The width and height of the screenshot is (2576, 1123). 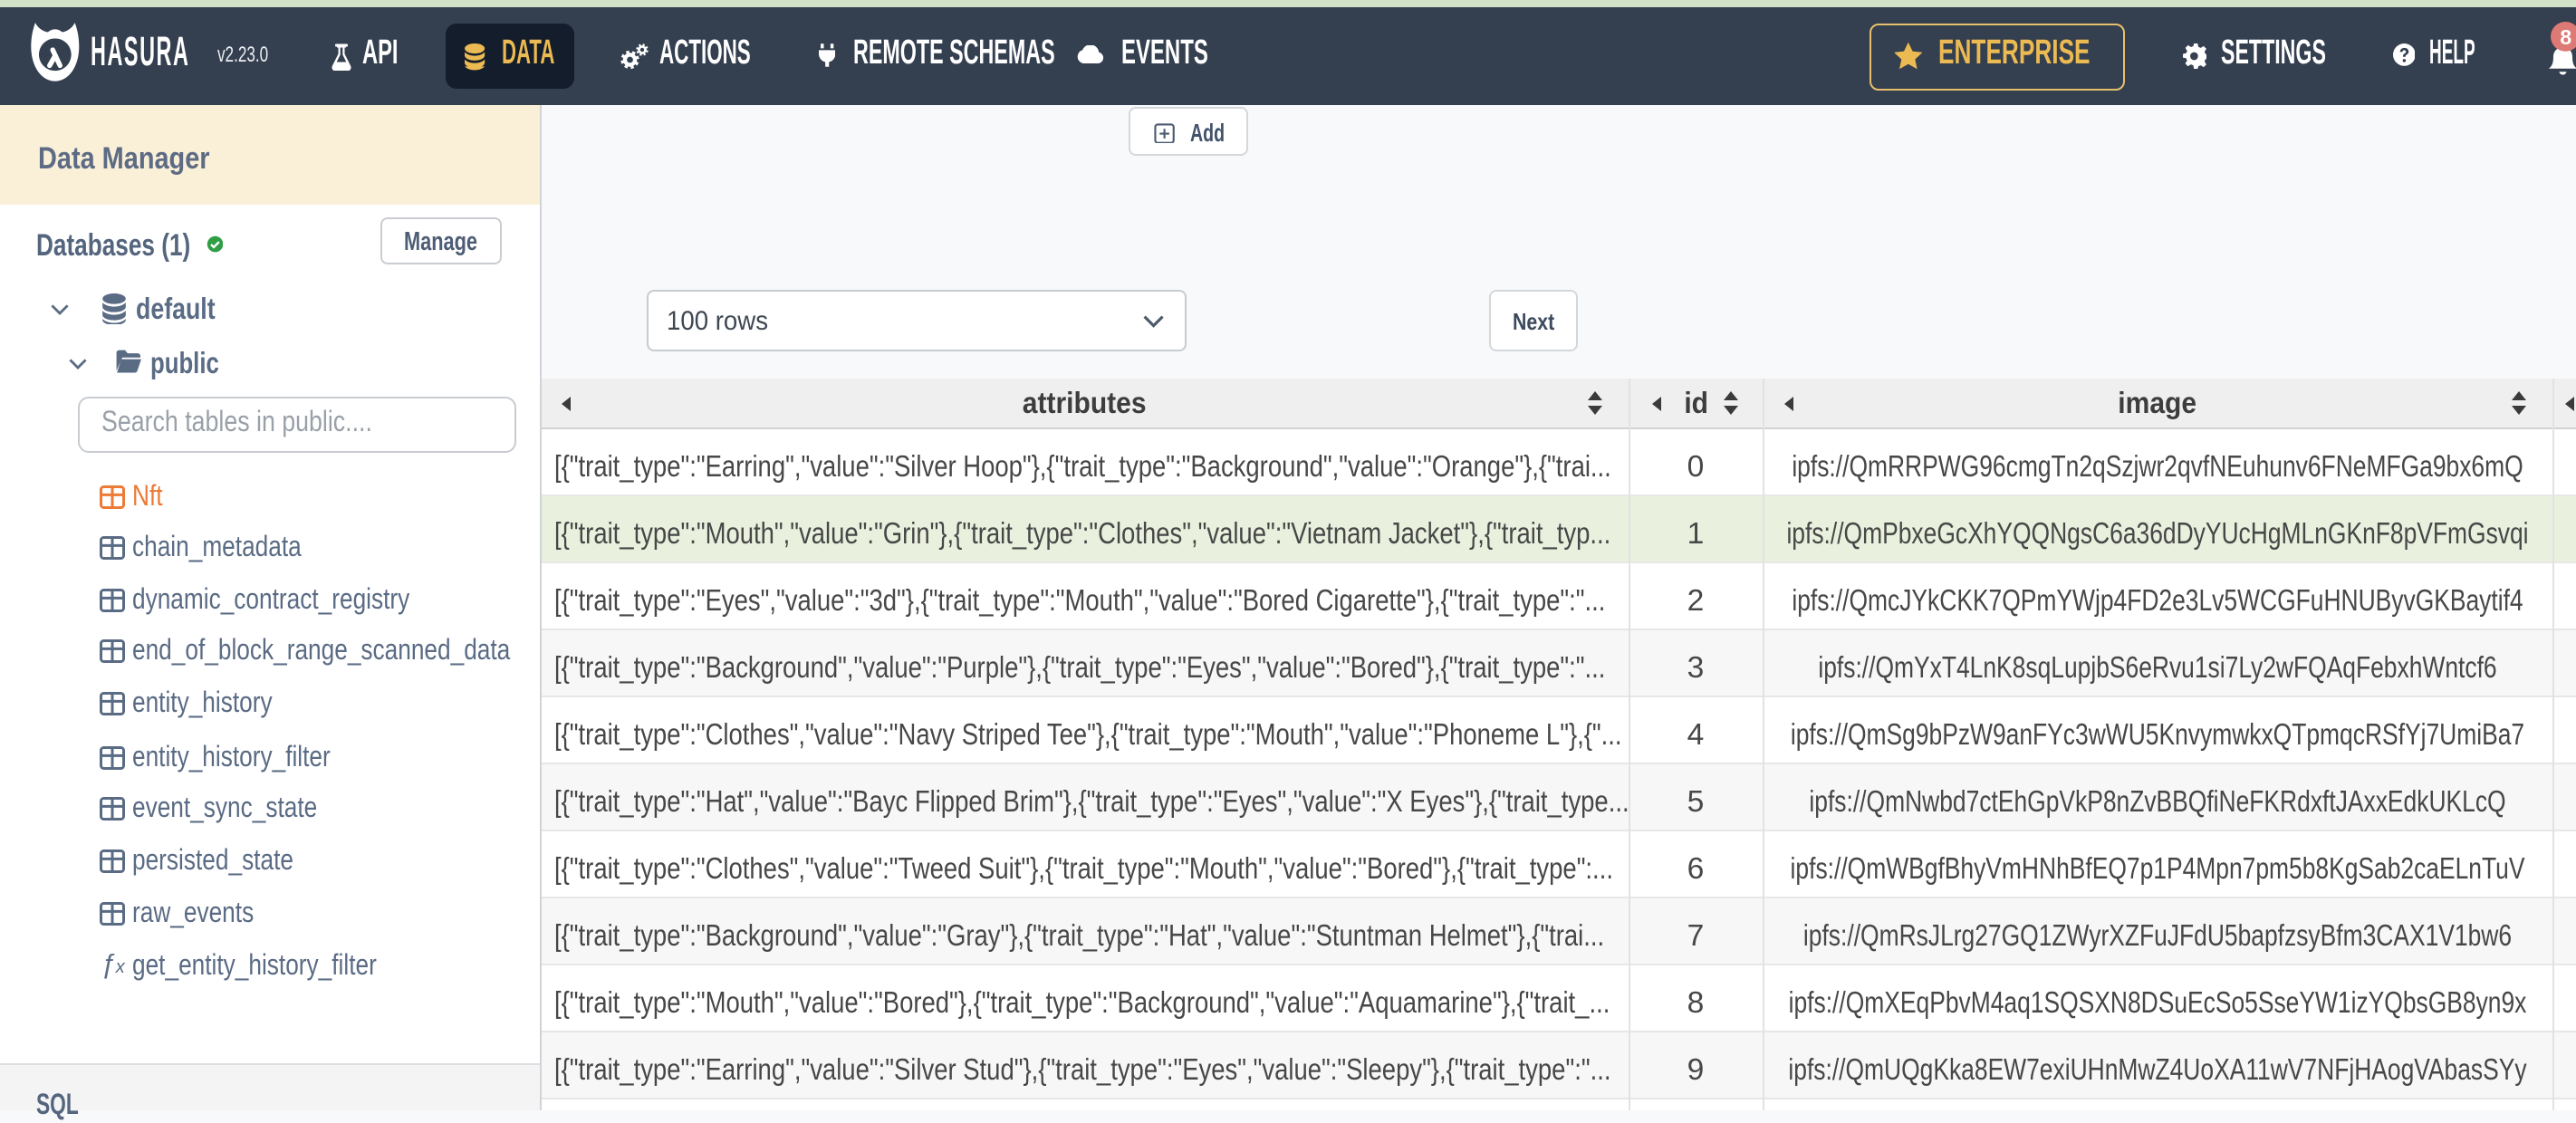 I want to click on svg-text: 8, so click(x=2566, y=38).